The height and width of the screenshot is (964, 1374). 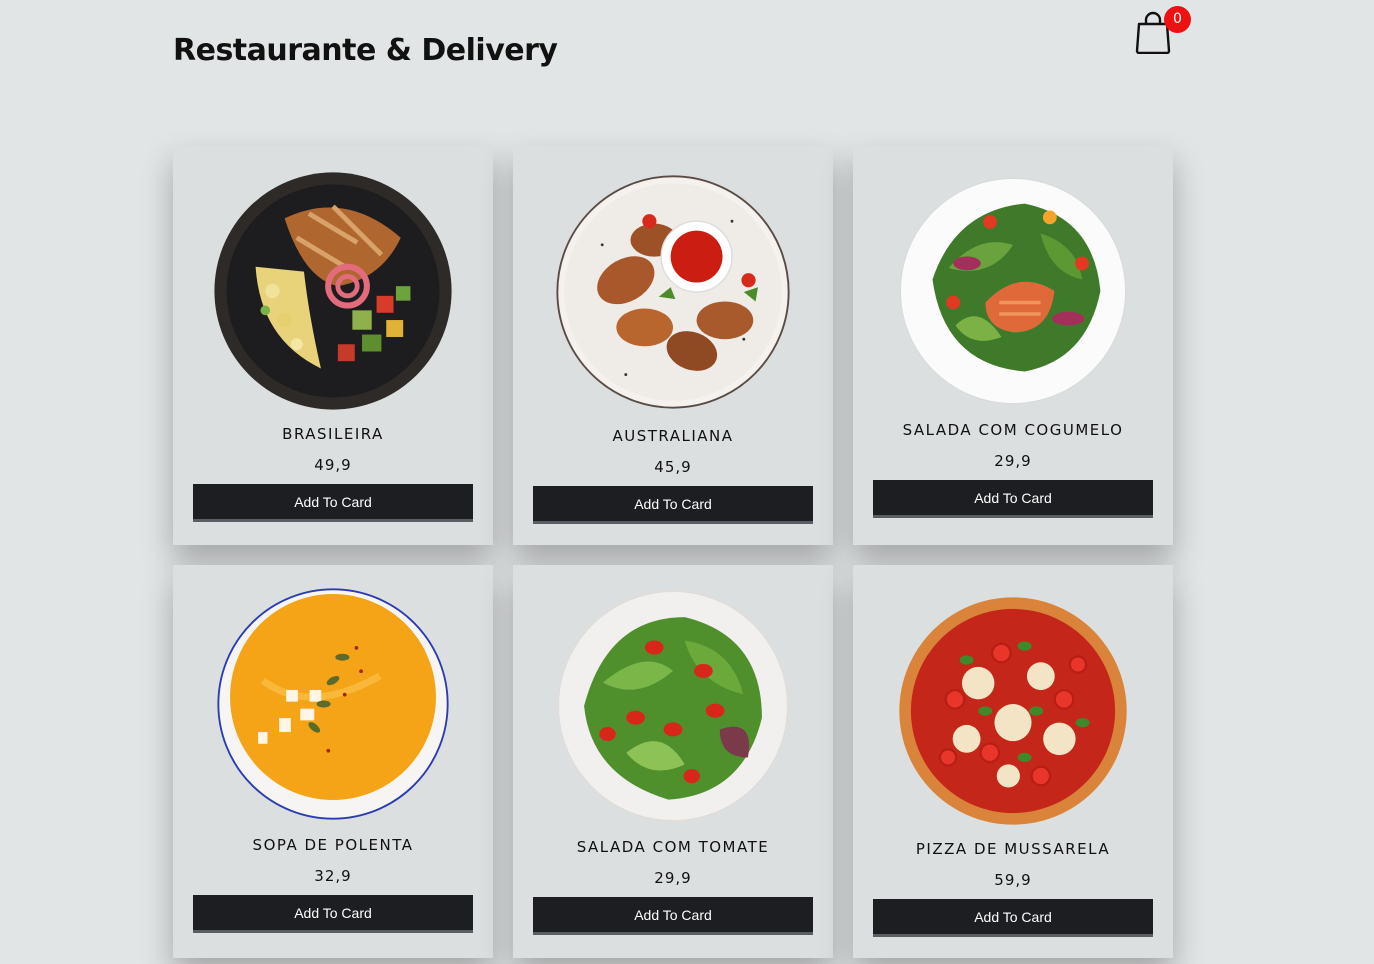 I want to click on product-card: SOPA DE POLENTA 32,9 Add To Card, so click(x=333, y=761).